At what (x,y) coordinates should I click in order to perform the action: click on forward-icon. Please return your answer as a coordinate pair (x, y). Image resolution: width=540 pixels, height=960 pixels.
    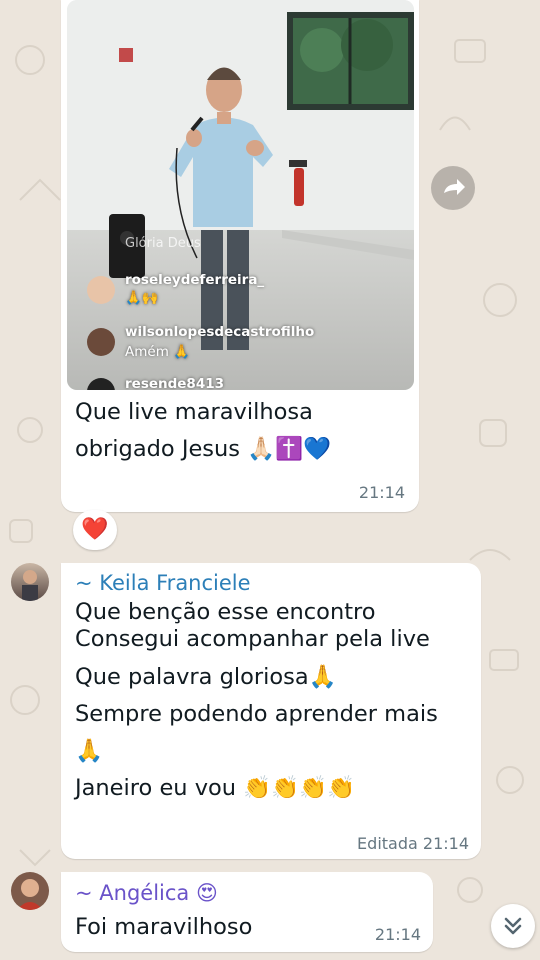
    Looking at the image, I should click on (454, 187).